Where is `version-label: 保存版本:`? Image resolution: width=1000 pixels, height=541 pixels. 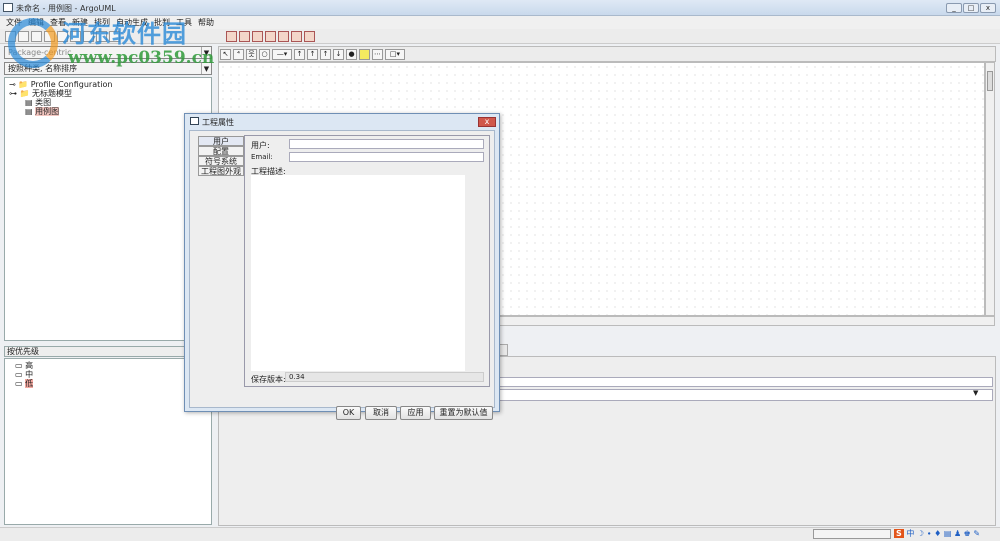
version-label: 保存版本: is located at coordinates (268, 379).